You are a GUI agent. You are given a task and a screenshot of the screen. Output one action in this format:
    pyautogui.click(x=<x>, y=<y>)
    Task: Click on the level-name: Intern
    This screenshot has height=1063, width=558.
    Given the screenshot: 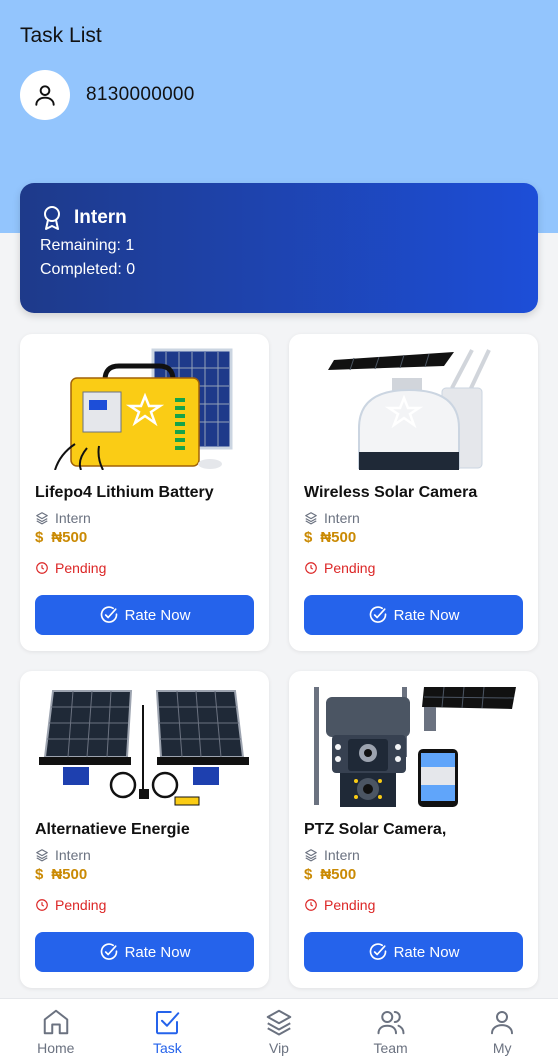 What is the action you would take?
    pyautogui.click(x=100, y=217)
    